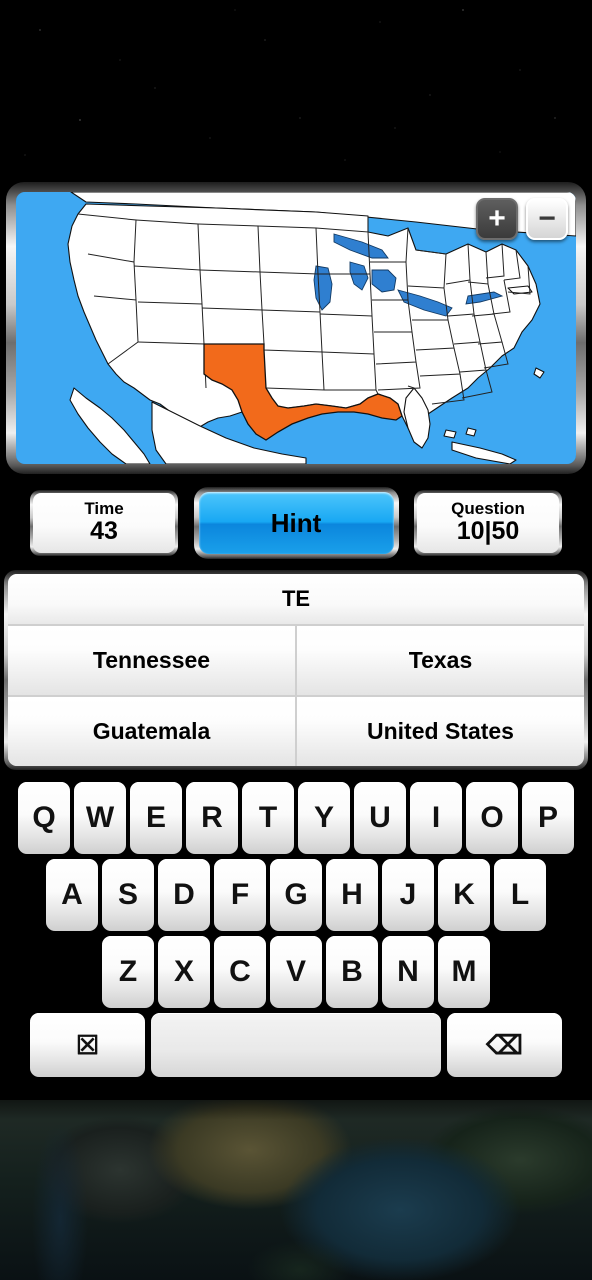 The image size is (592, 1280). Describe the element at coordinates (151, 660) in the screenshot. I see `answer-option-tennessee: Tennessee` at that location.